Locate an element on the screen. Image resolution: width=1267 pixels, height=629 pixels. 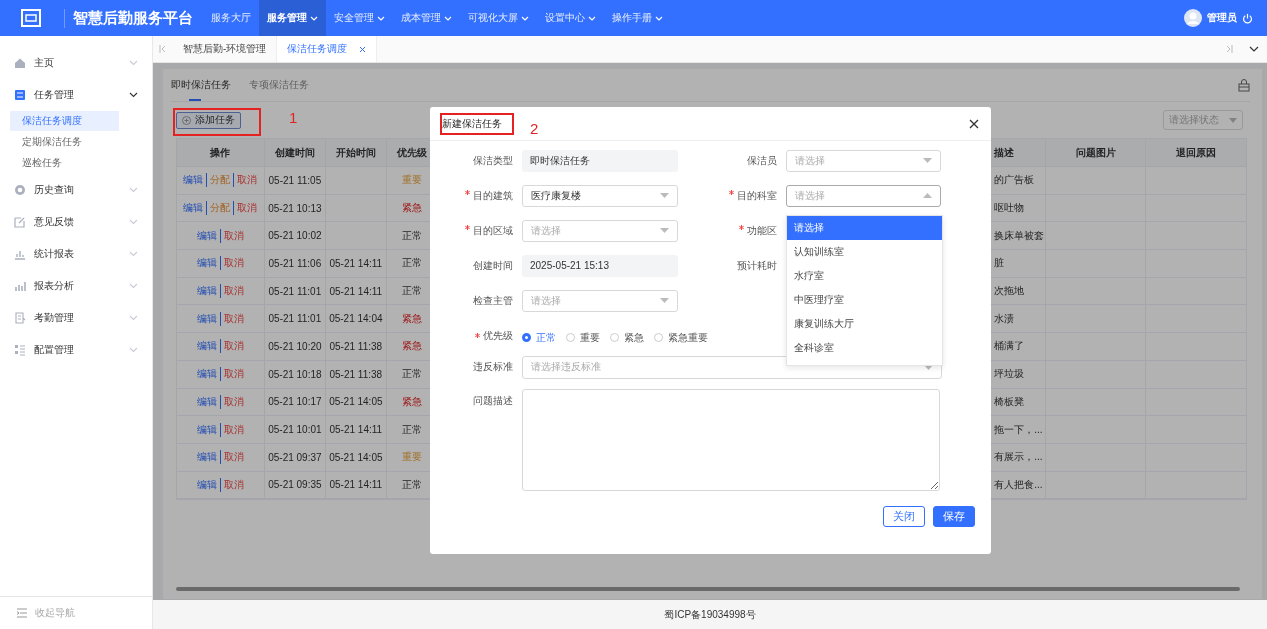
sidebar-item: 报表分析 is located at coordinates (76, 286).